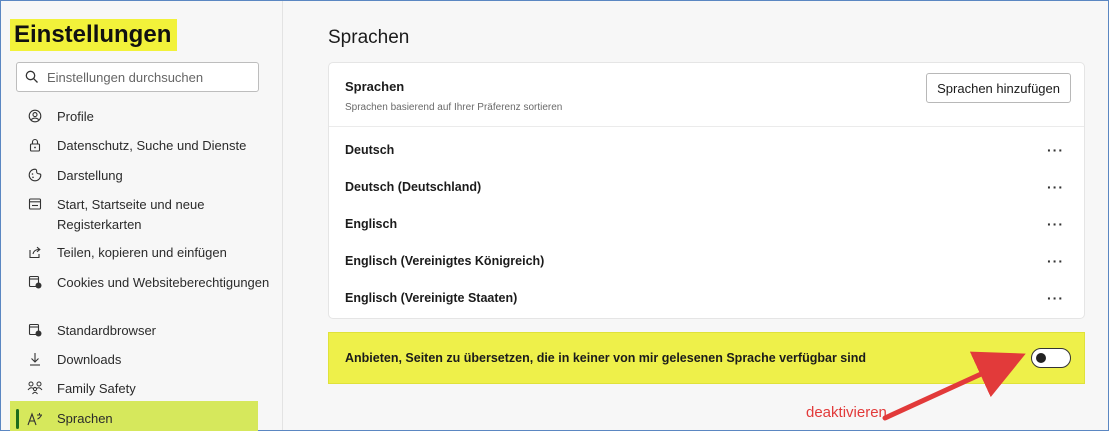 The image size is (1109, 431). I want to click on appearance-icon, so click(35, 174).